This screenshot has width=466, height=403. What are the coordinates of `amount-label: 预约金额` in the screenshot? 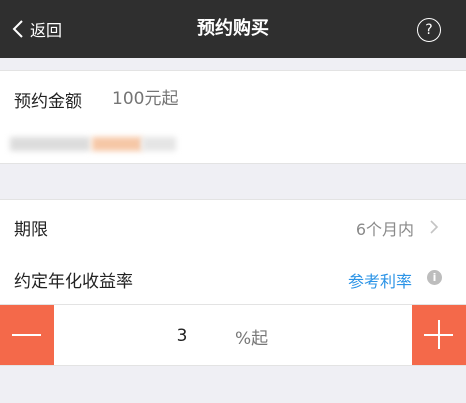 It's located at (48, 102).